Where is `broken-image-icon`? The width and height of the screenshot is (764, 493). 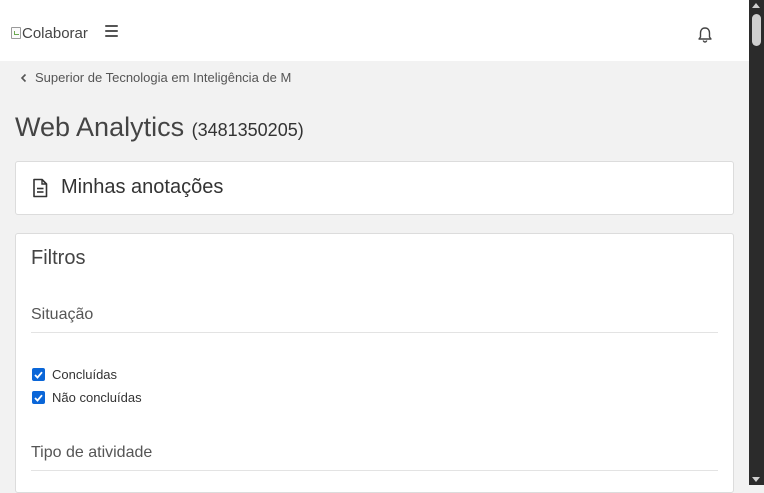 broken-image-icon is located at coordinates (16, 33).